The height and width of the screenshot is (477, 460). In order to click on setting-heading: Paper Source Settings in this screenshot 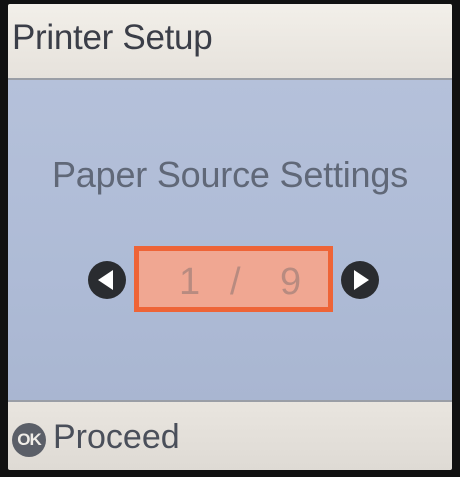, I will do `click(229, 174)`.